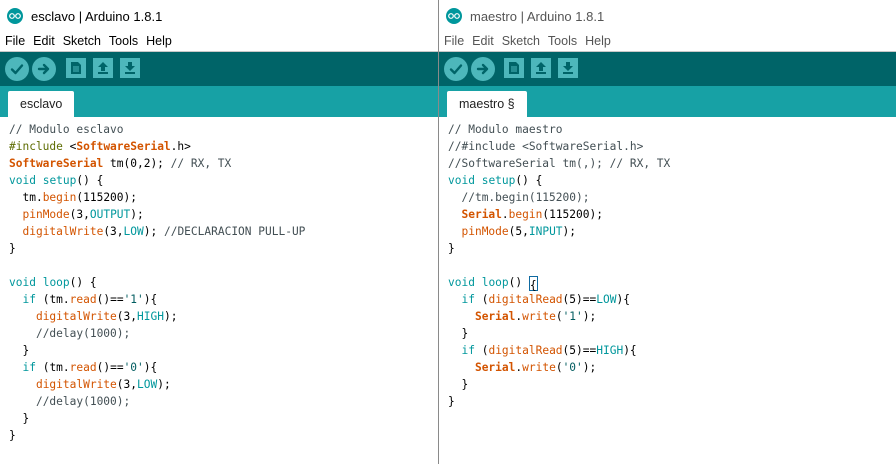 This screenshot has width=896, height=464. I want to click on window-title: maestro | Arduino 1.8.1, so click(537, 16).